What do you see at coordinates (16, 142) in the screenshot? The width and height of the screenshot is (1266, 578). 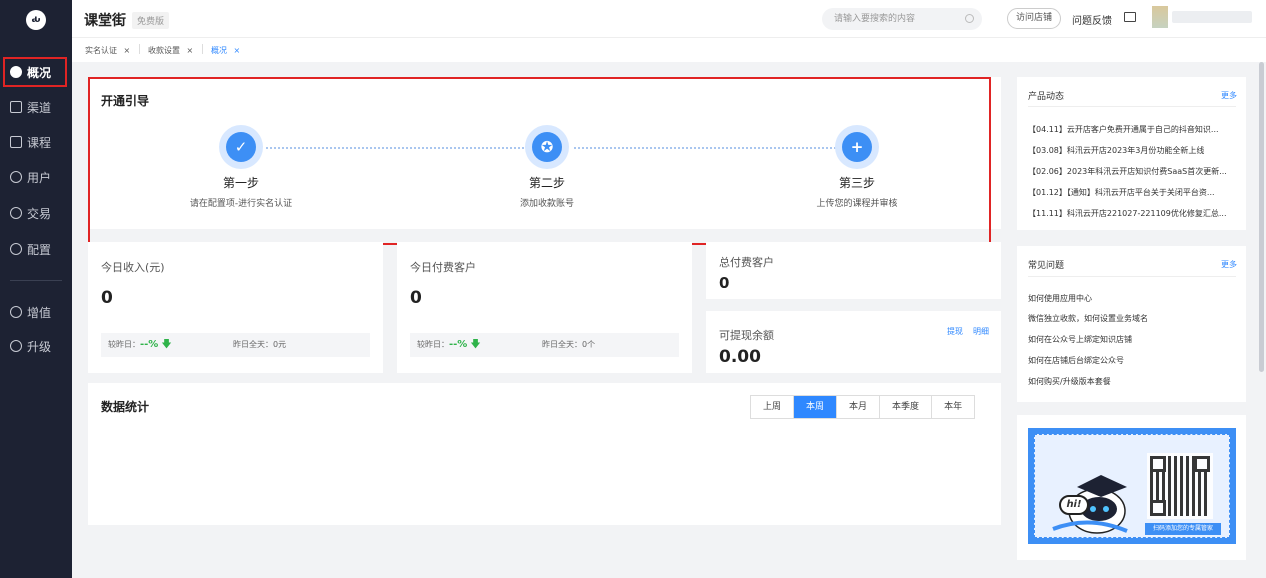 I see `book-icon` at bounding box center [16, 142].